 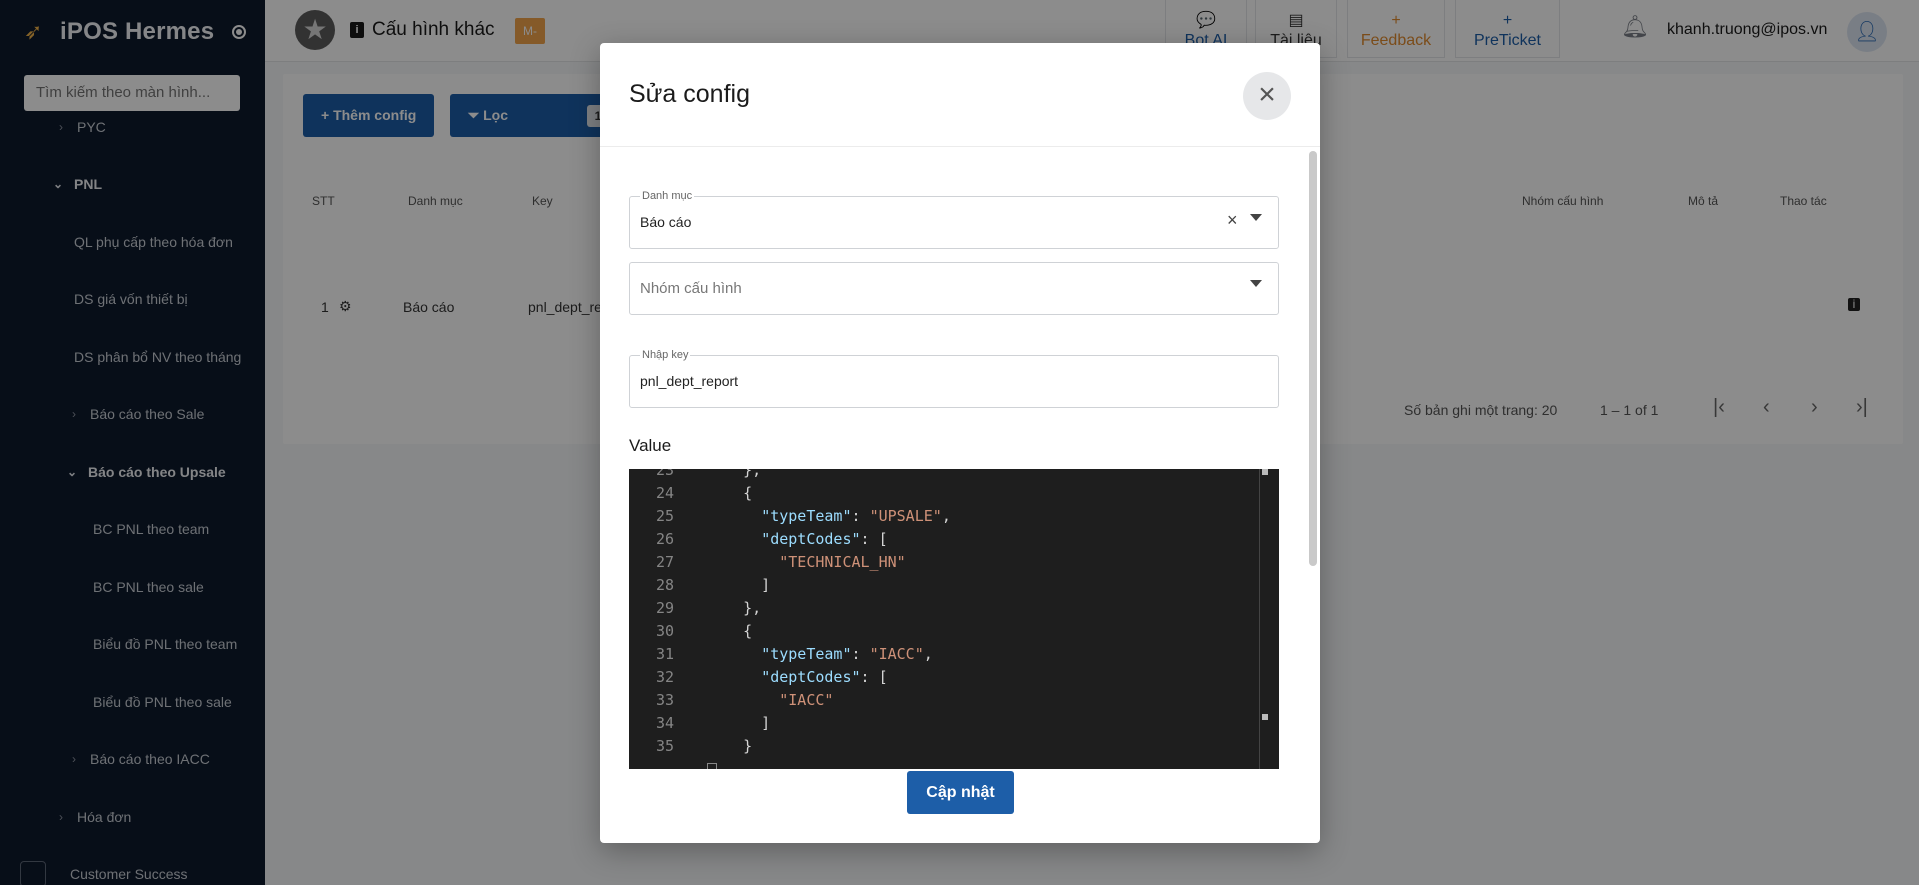 I want to click on line-number: 23, so click(x=664, y=474).